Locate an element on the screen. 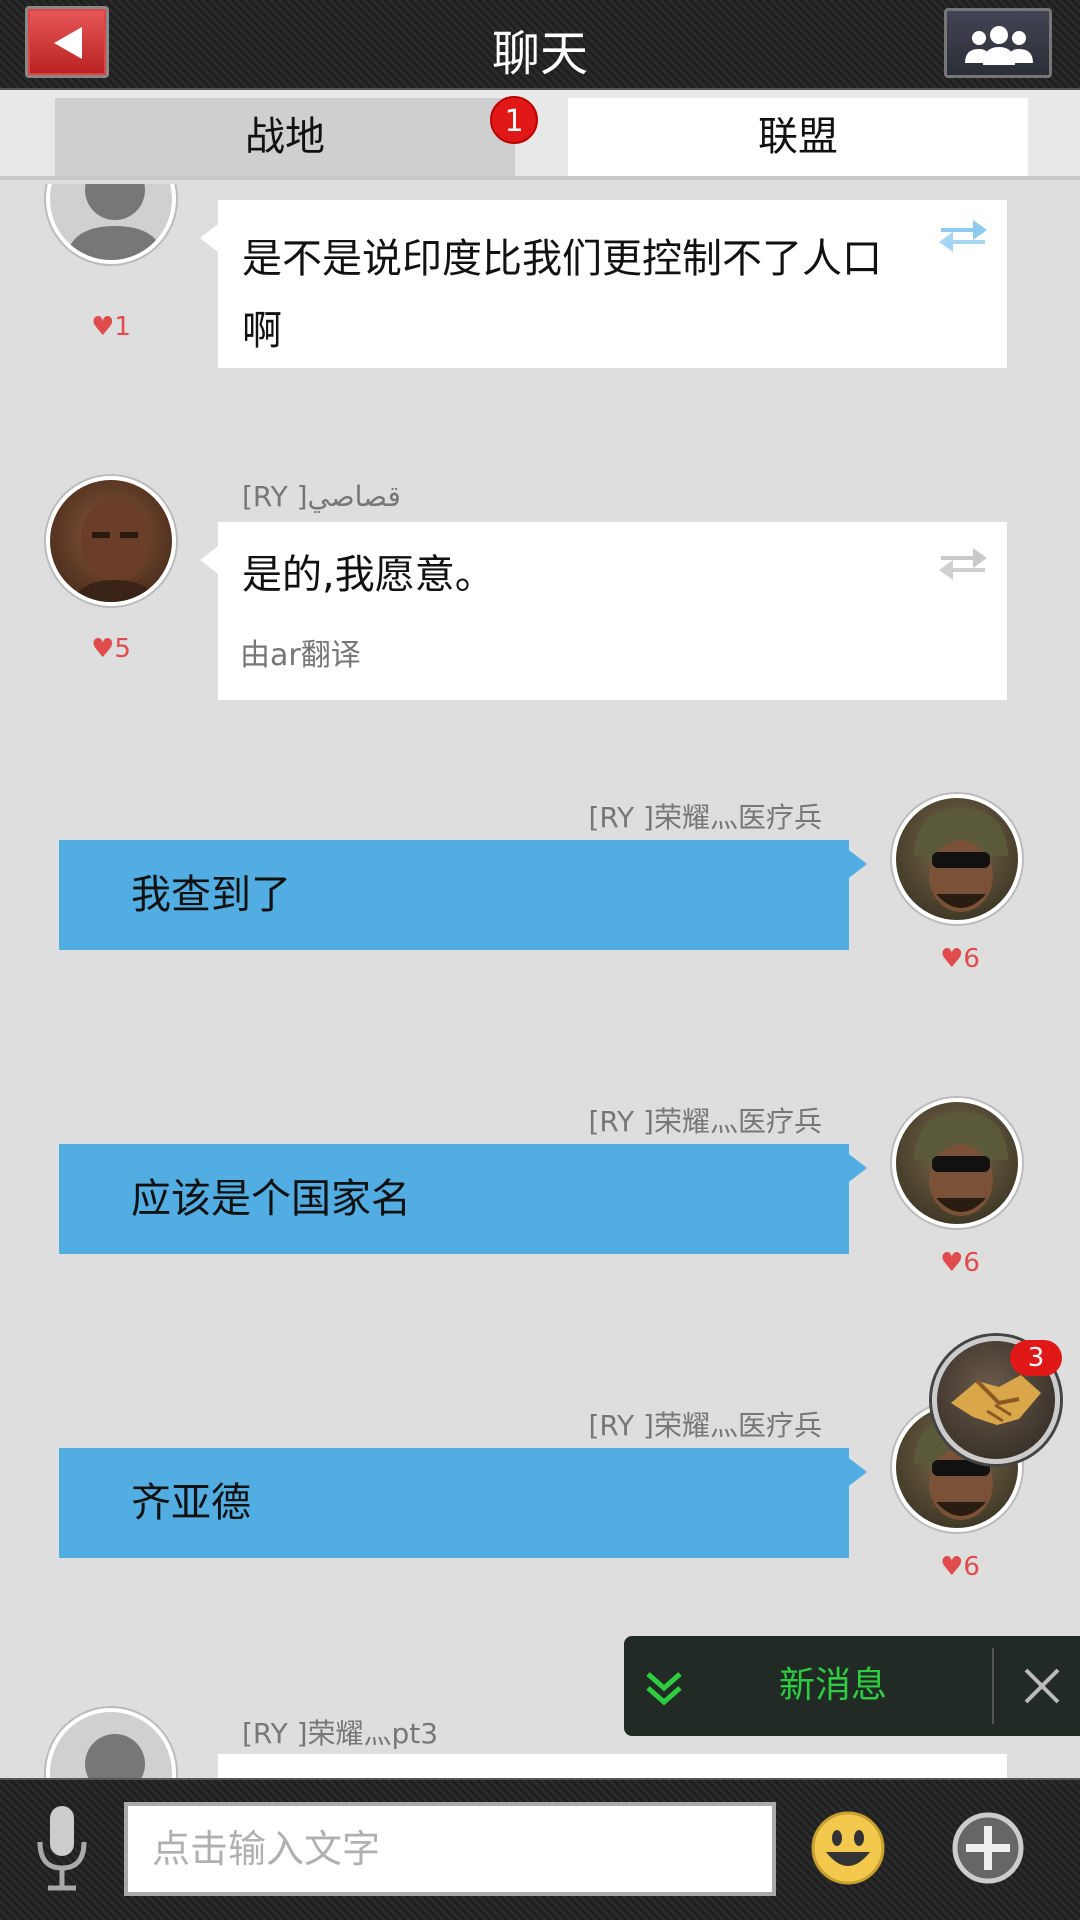 This screenshot has width=1080, height=1920. microphone-icon is located at coordinates (62, 1848).